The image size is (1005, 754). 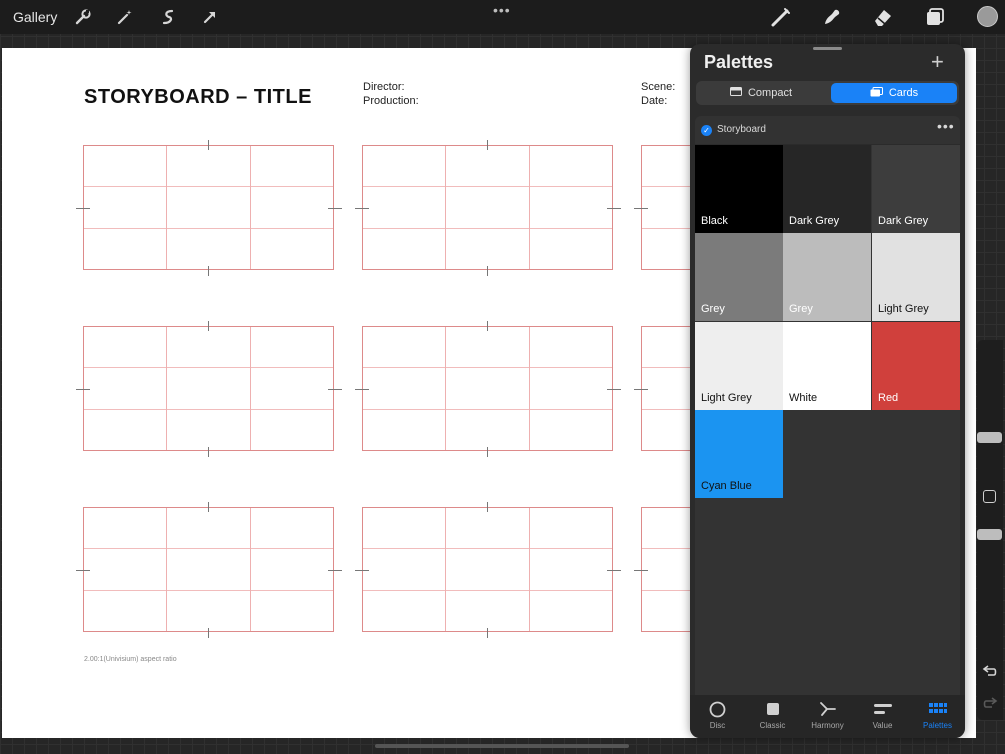 What do you see at coordinates (827, 366) in the screenshot?
I see `color-swatch: White` at bounding box center [827, 366].